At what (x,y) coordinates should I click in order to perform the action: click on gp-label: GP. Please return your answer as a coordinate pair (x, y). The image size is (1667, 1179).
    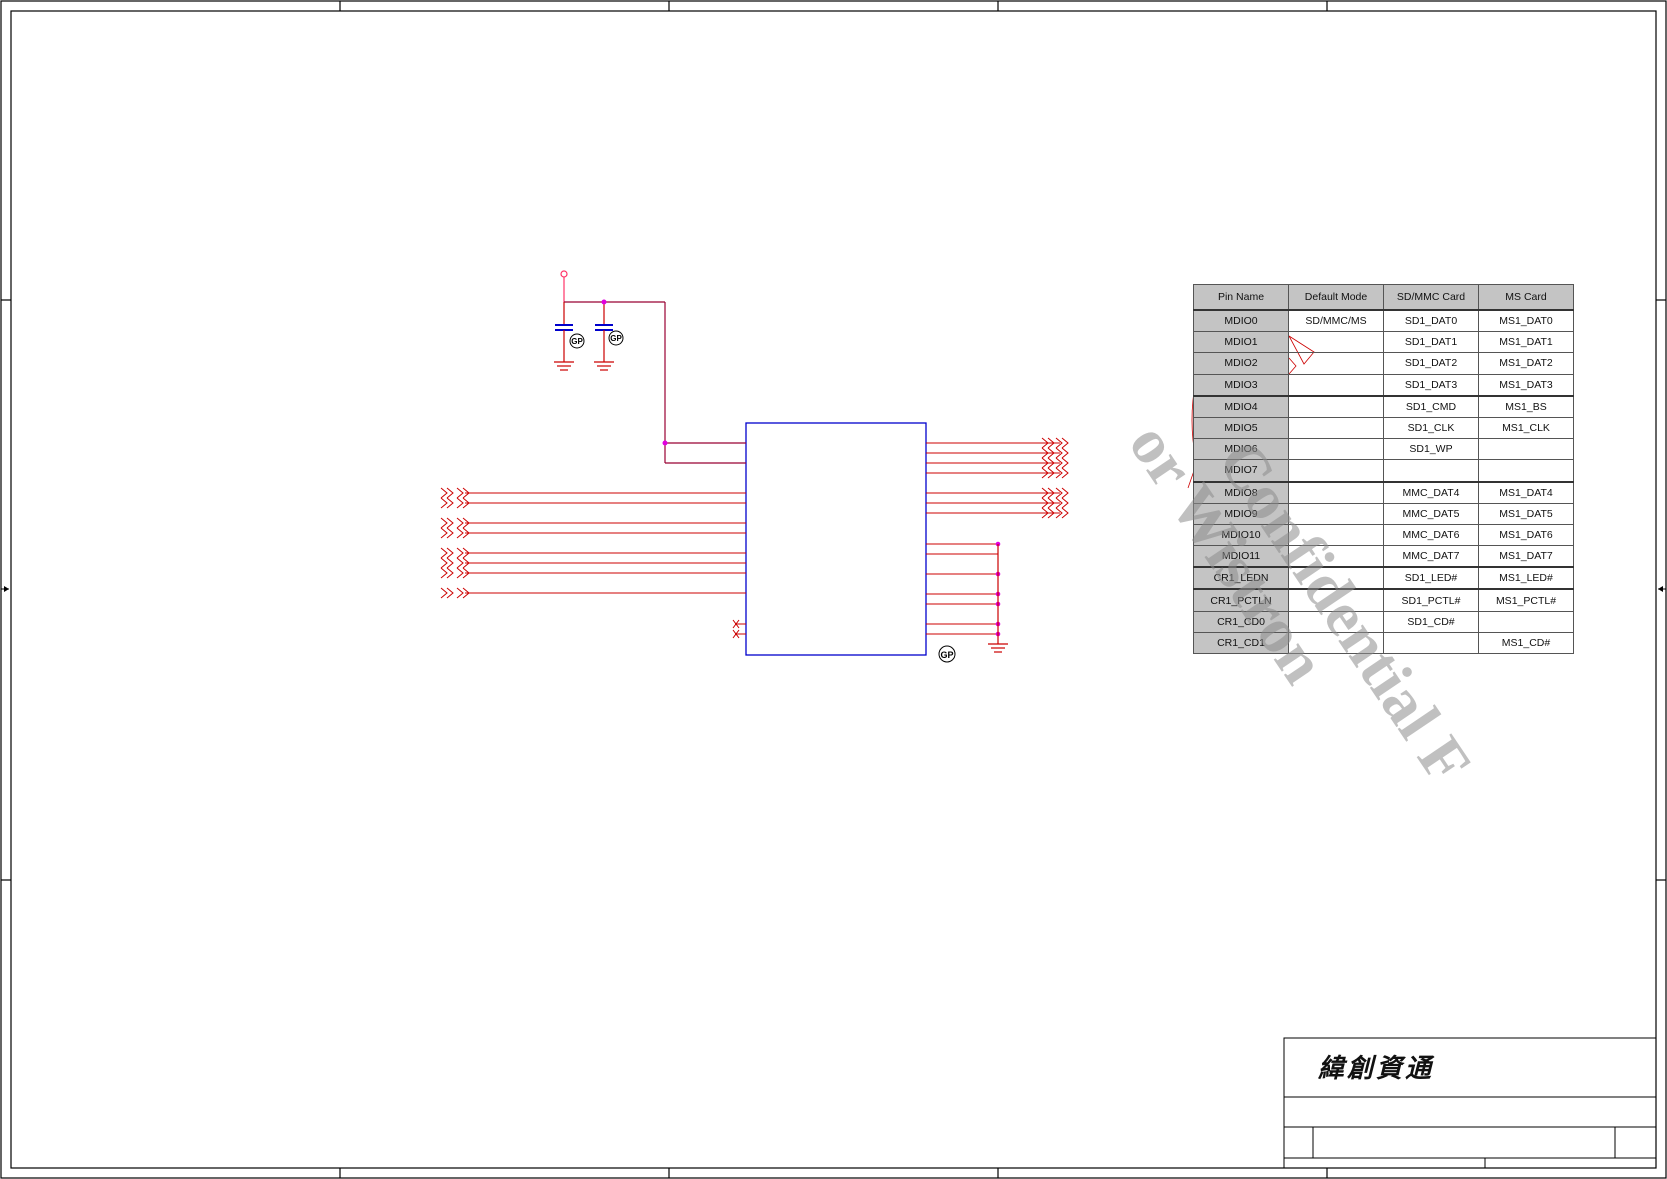
    Looking at the image, I should click on (616, 338).